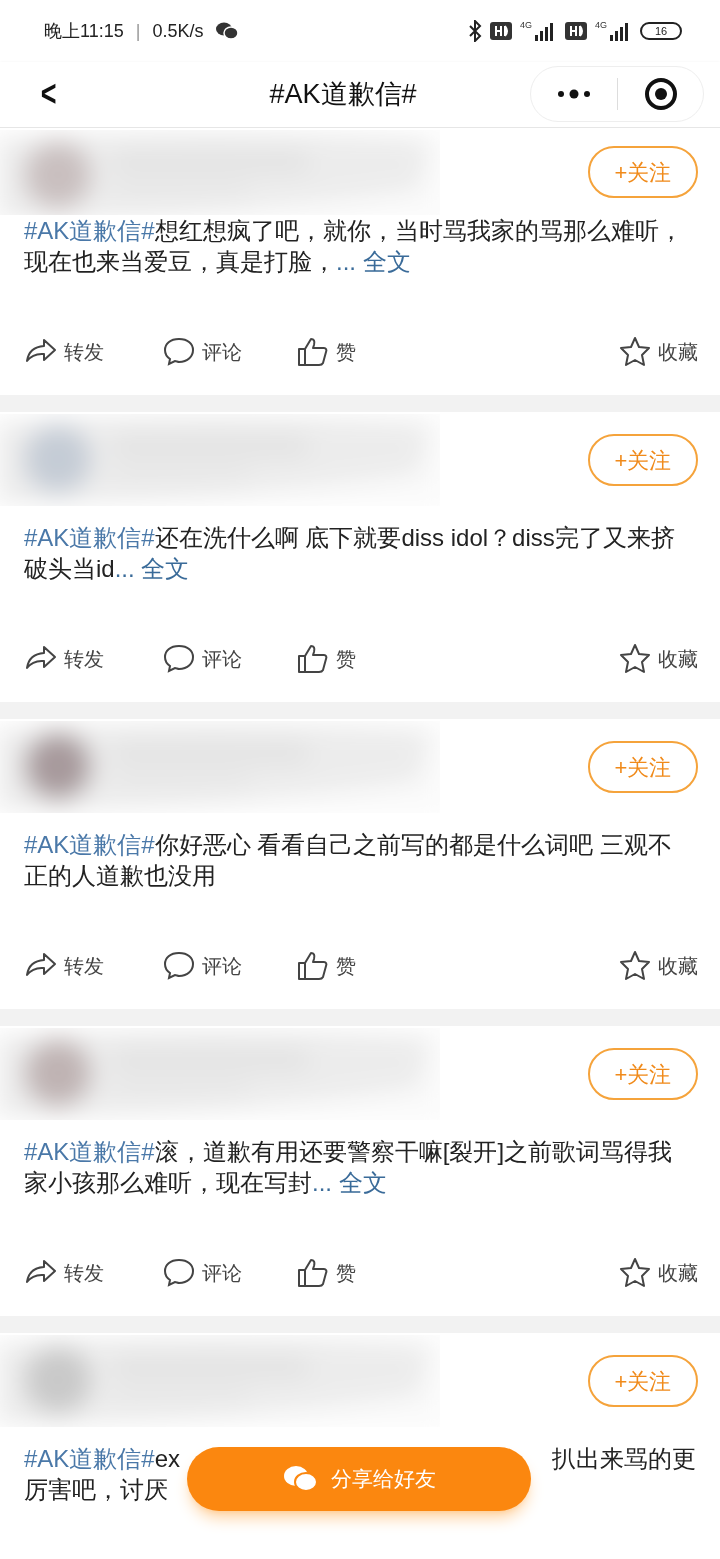 The width and height of the screenshot is (720, 1559). What do you see at coordinates (227, 31) in the screenshot?
I see `chat-bubbles-icon` at bounding box center [227, 31].